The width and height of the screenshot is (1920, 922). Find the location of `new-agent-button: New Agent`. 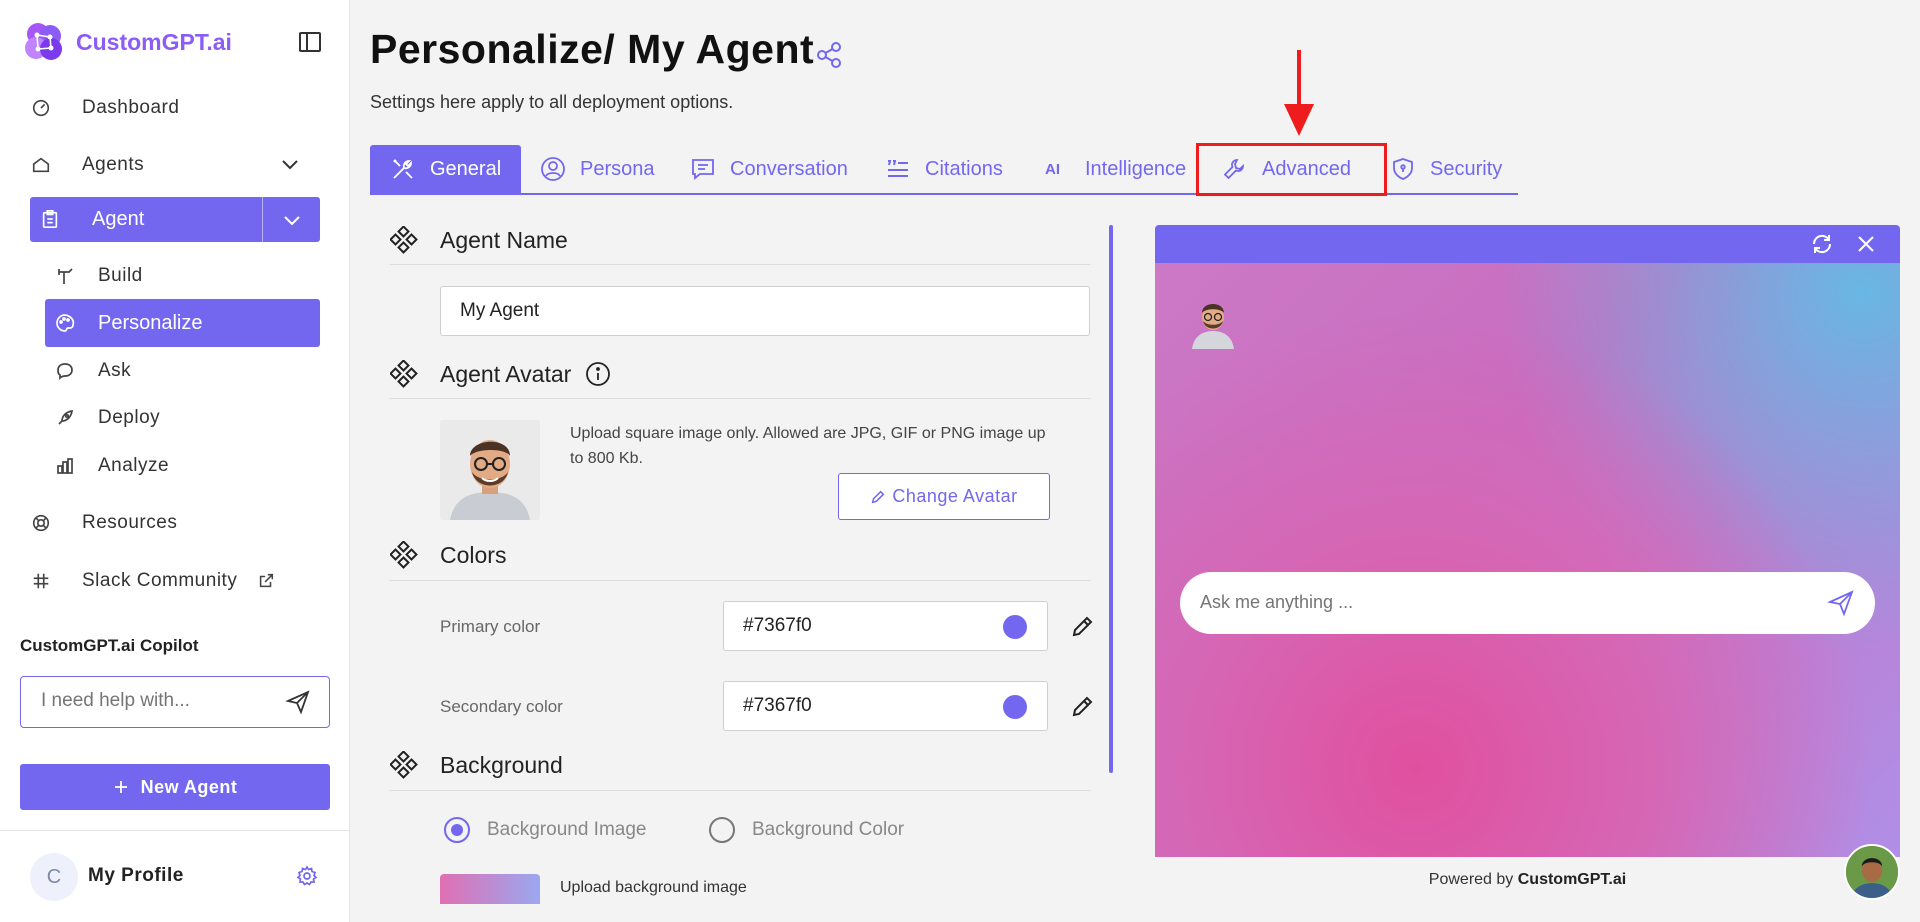

new-agent-button: New Agent is located at coordinates (175, 787).